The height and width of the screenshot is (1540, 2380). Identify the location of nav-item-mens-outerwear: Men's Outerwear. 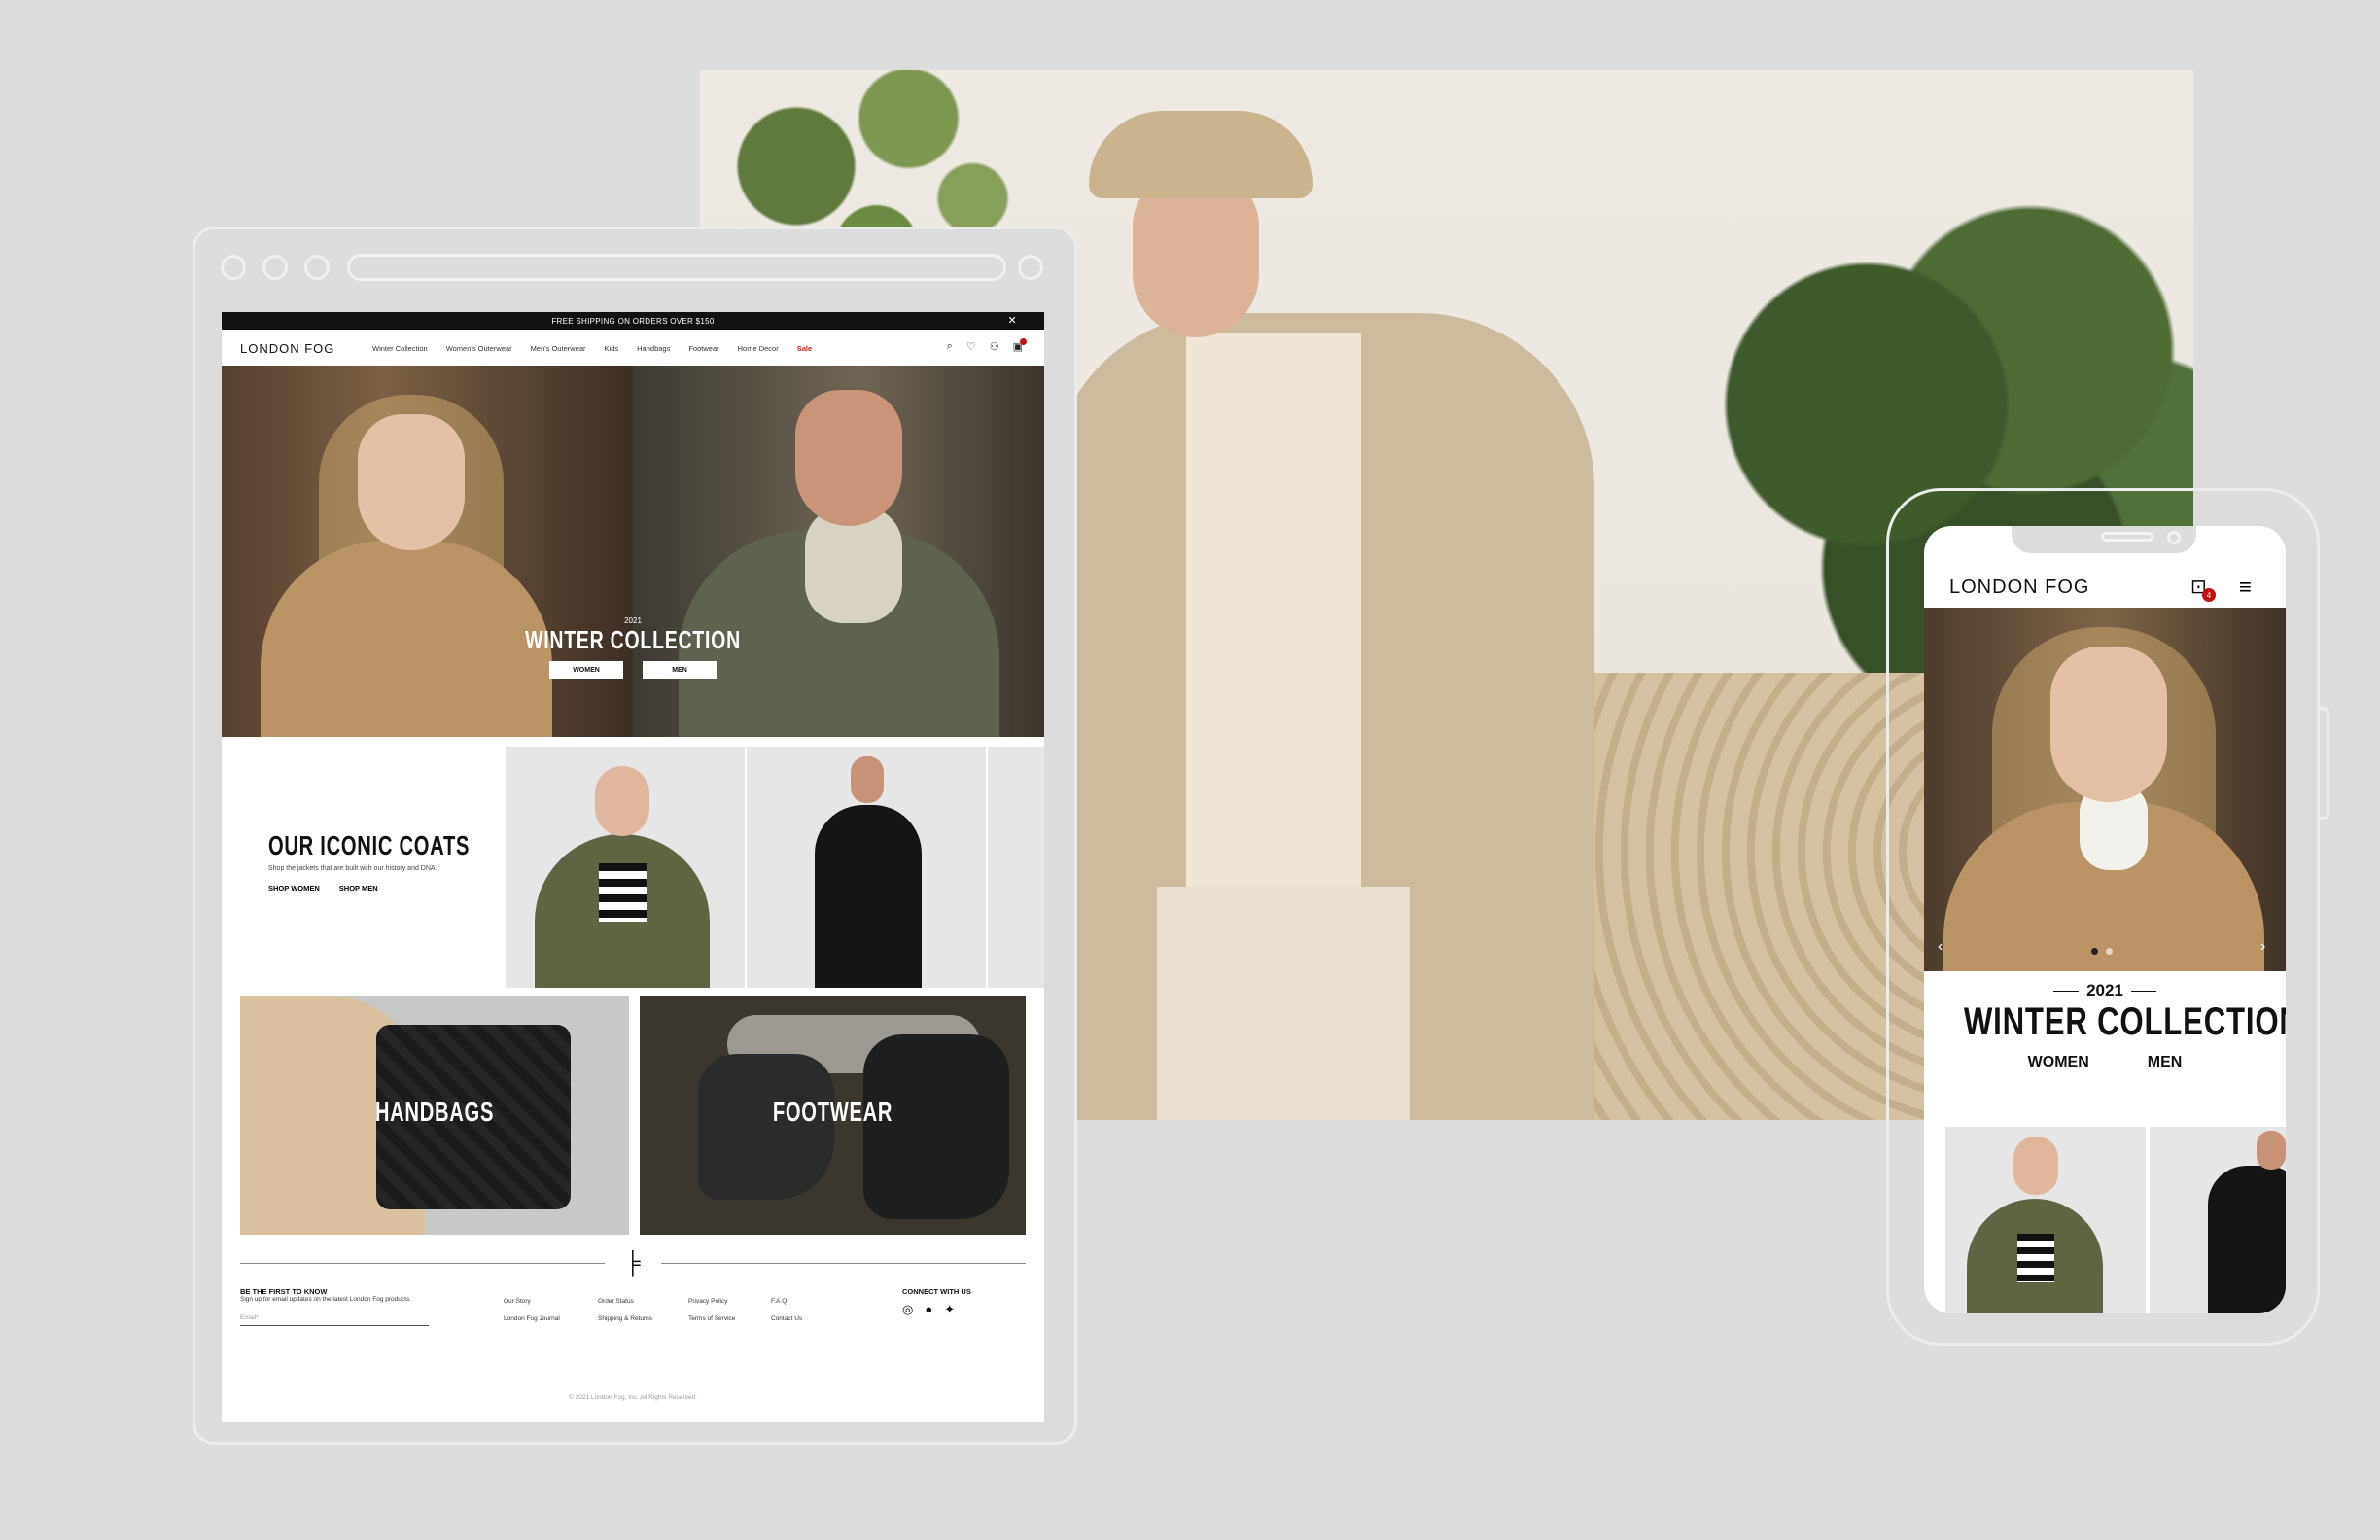
(558, 348).